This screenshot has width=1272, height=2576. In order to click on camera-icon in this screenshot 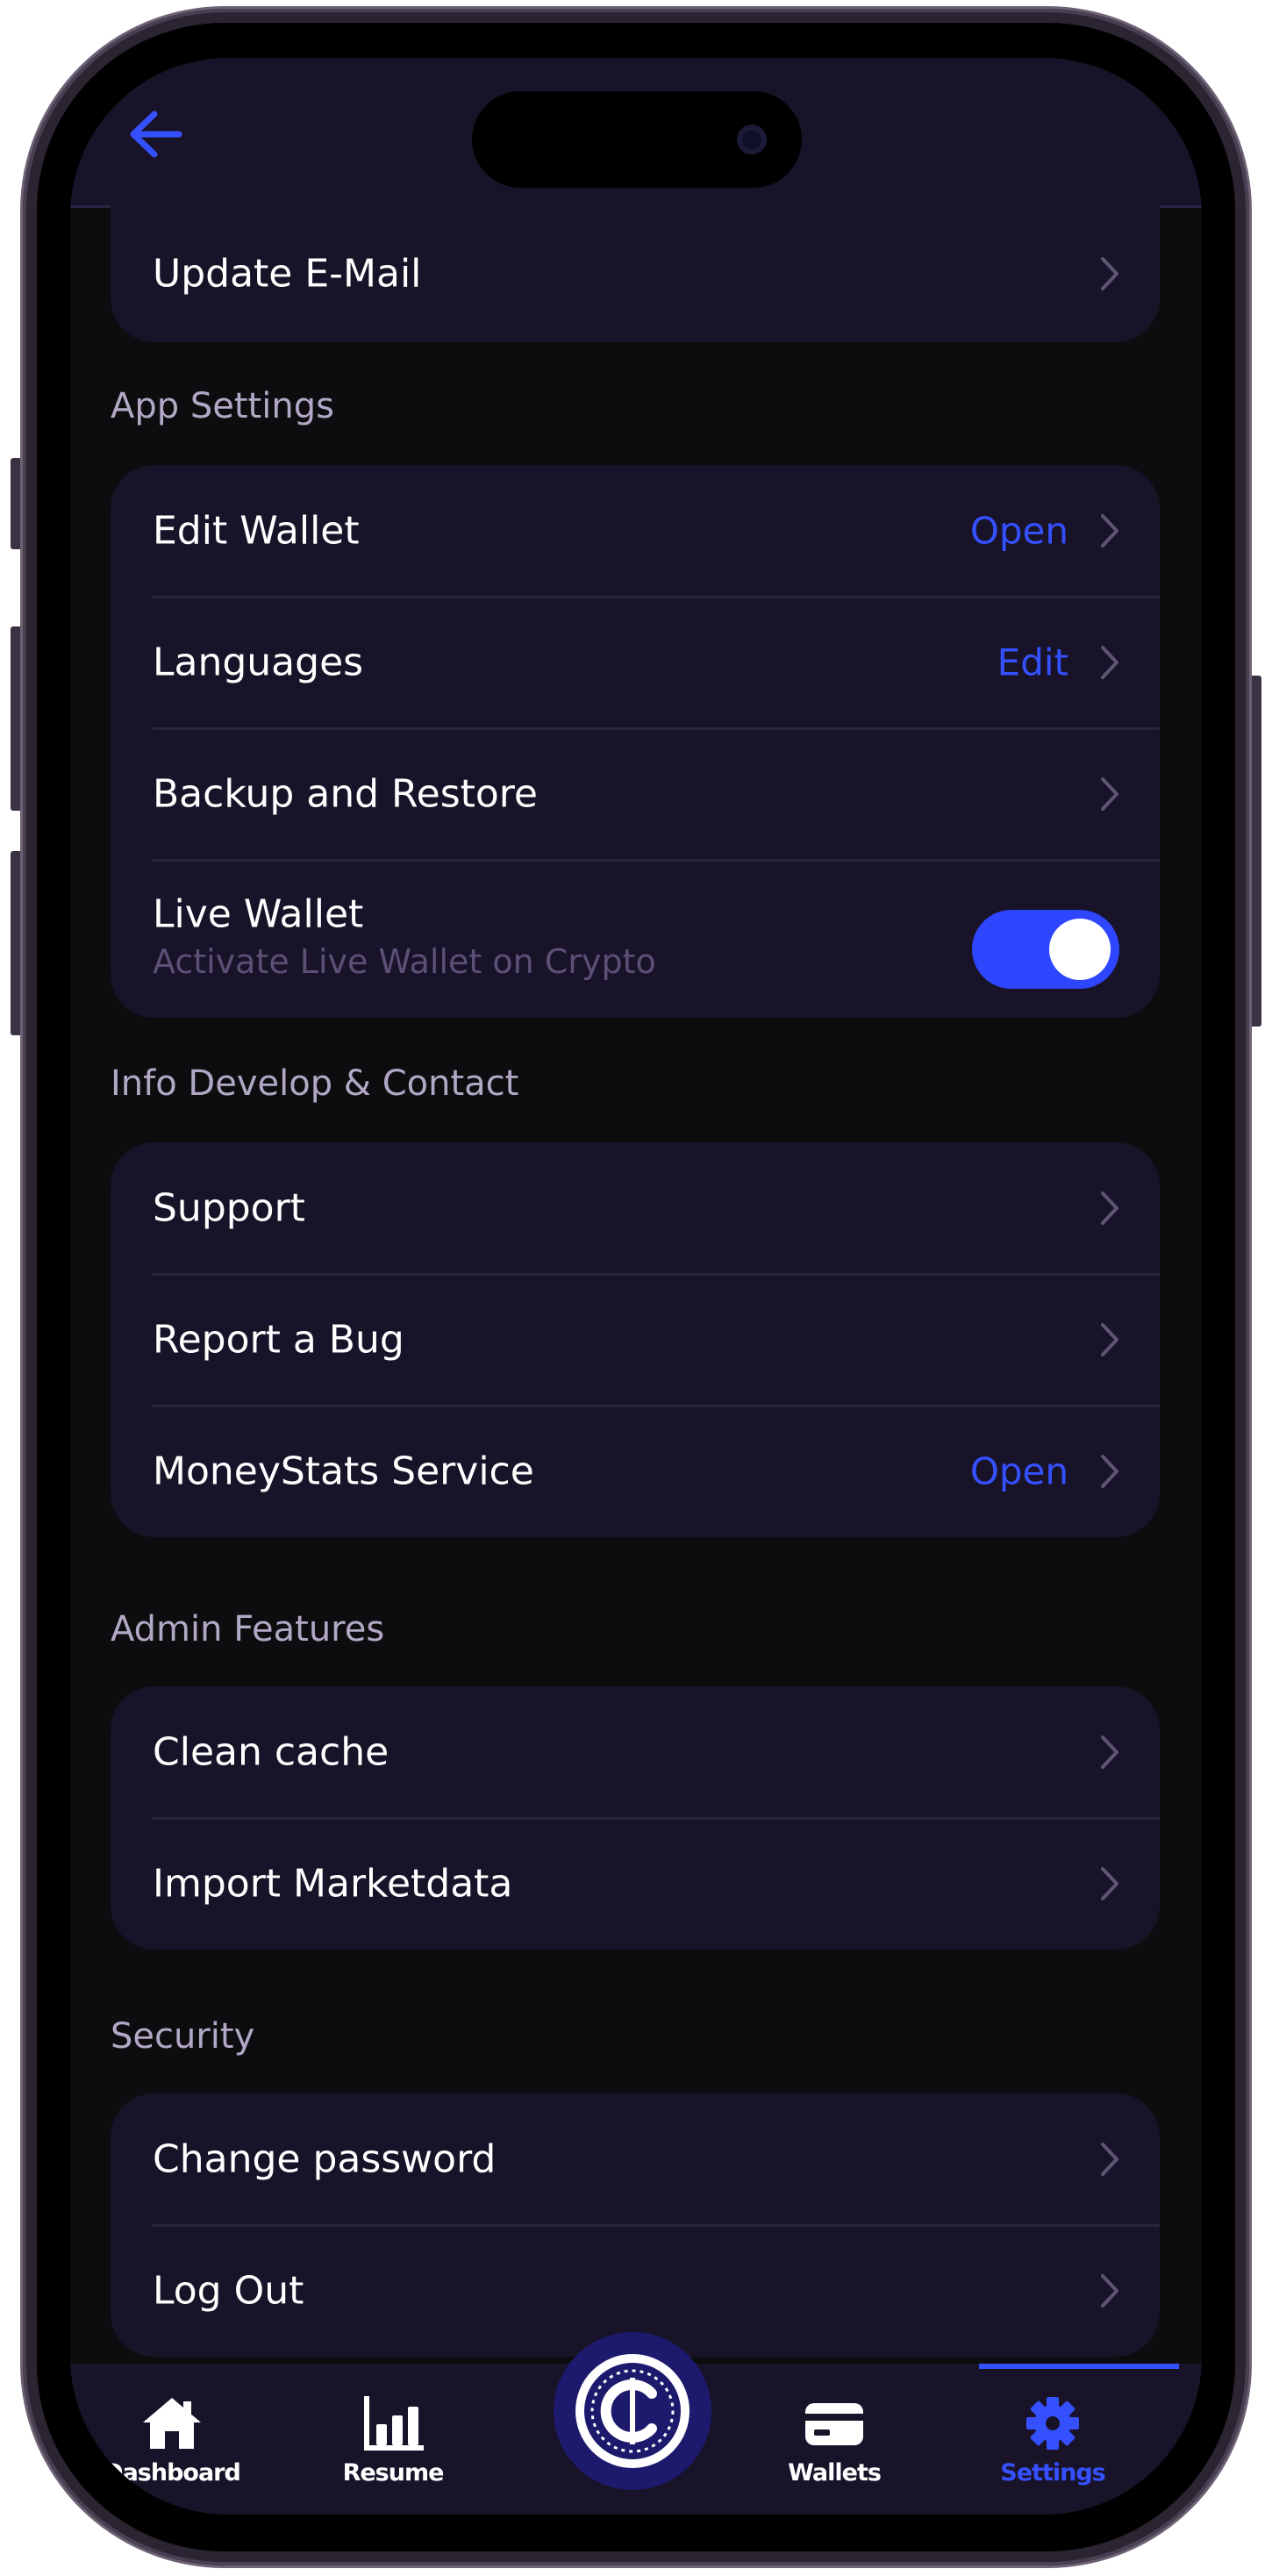, I will do `click(752, 139)`.